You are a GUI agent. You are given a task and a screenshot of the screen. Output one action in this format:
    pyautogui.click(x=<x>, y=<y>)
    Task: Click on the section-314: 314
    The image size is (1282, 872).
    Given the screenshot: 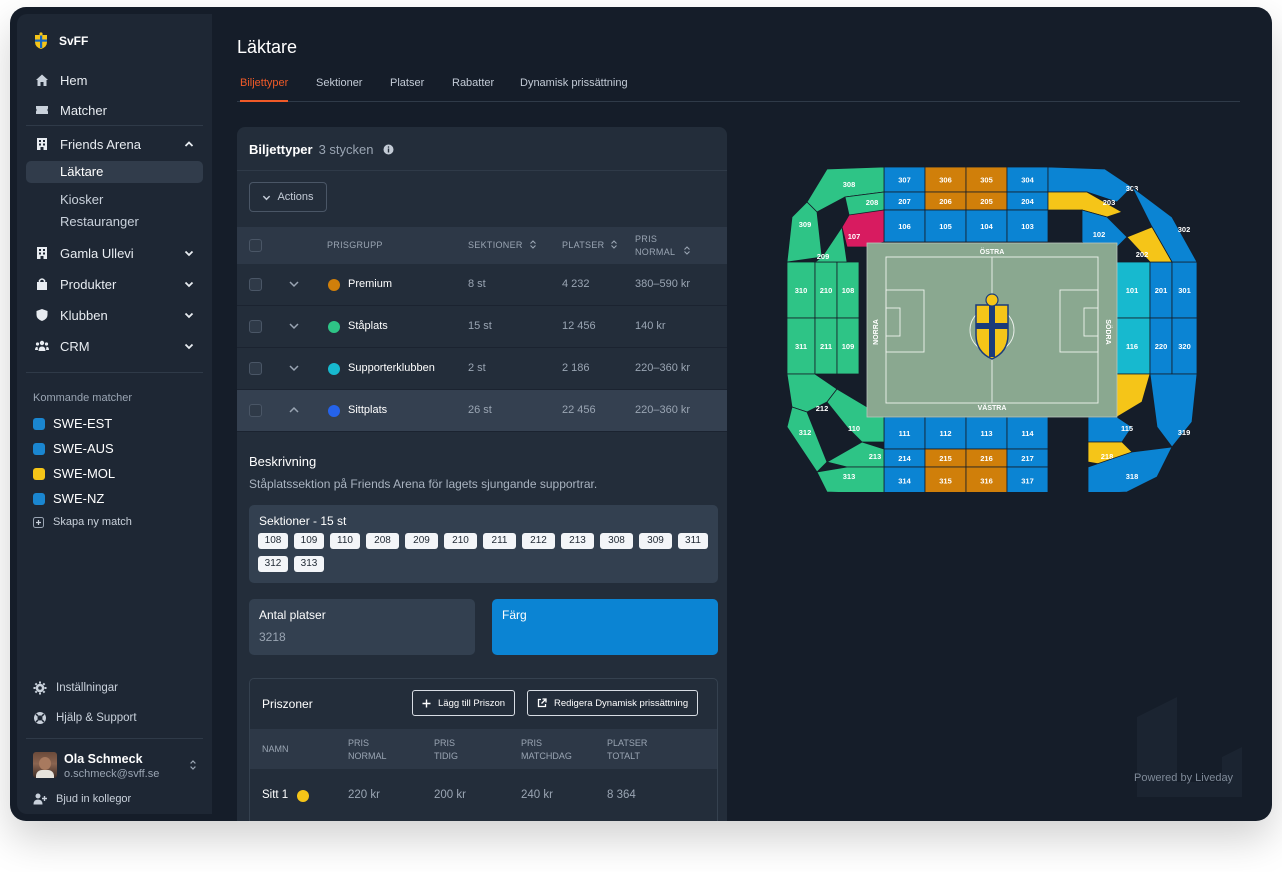 What is the action you would take?
    pyautogui.click(x=904, y=479)
    